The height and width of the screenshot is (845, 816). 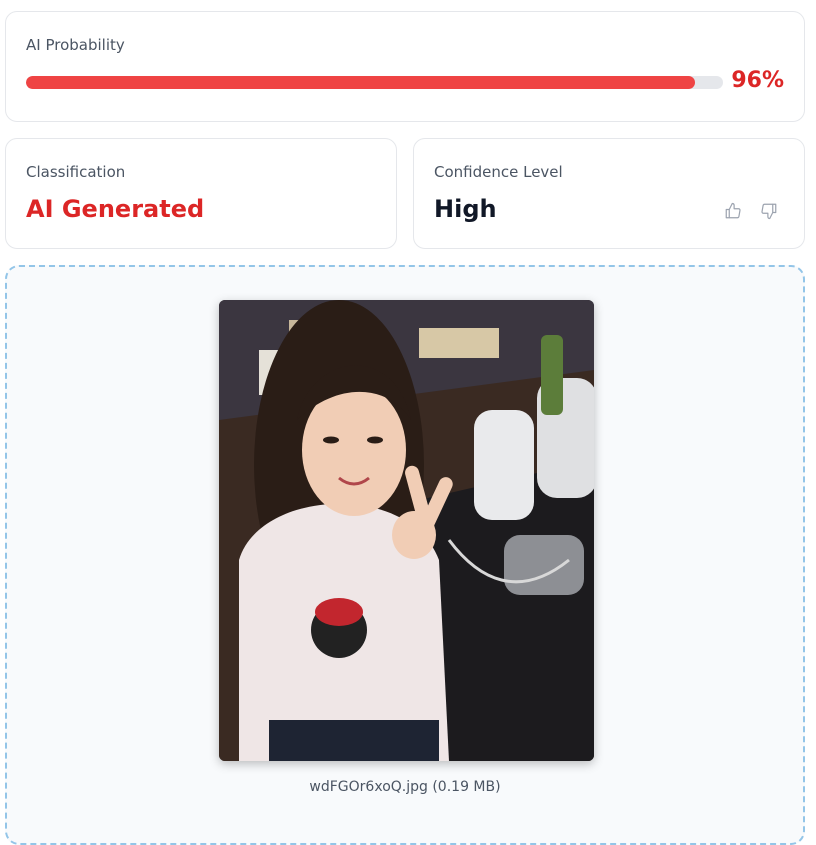 I want to click on probability-value: 96%, so click(x=757, y=80).